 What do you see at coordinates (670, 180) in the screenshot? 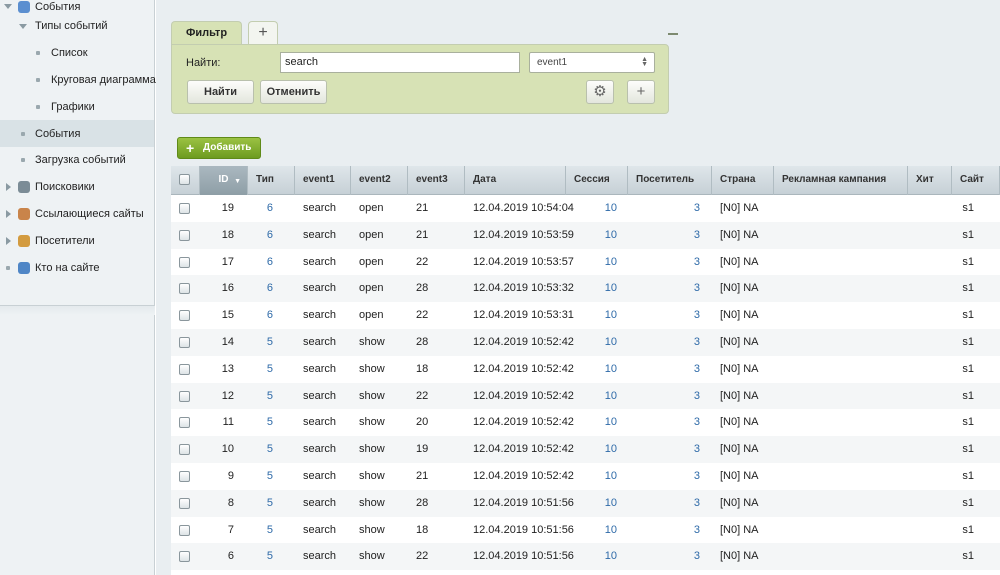
I see `column-header: Посетитель` at bounding box center [670, 180].